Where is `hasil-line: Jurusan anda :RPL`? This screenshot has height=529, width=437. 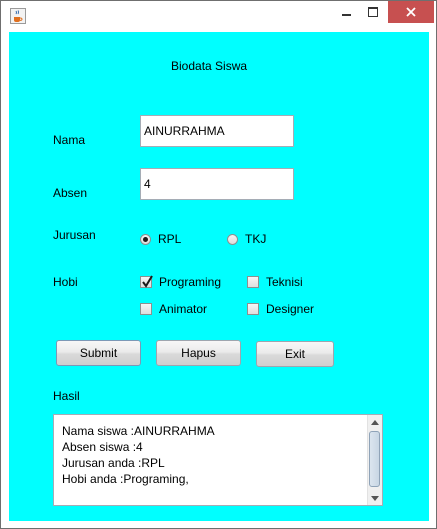
hasil-line: Jurusan anda :RPL is located at coordinates (113, 463).